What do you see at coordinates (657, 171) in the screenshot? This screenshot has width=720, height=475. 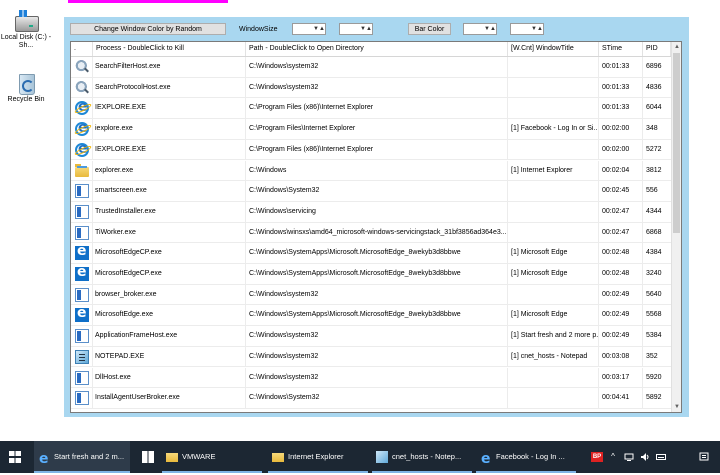 I see `pid-cell: 3812` at bounding box center [657, 171].